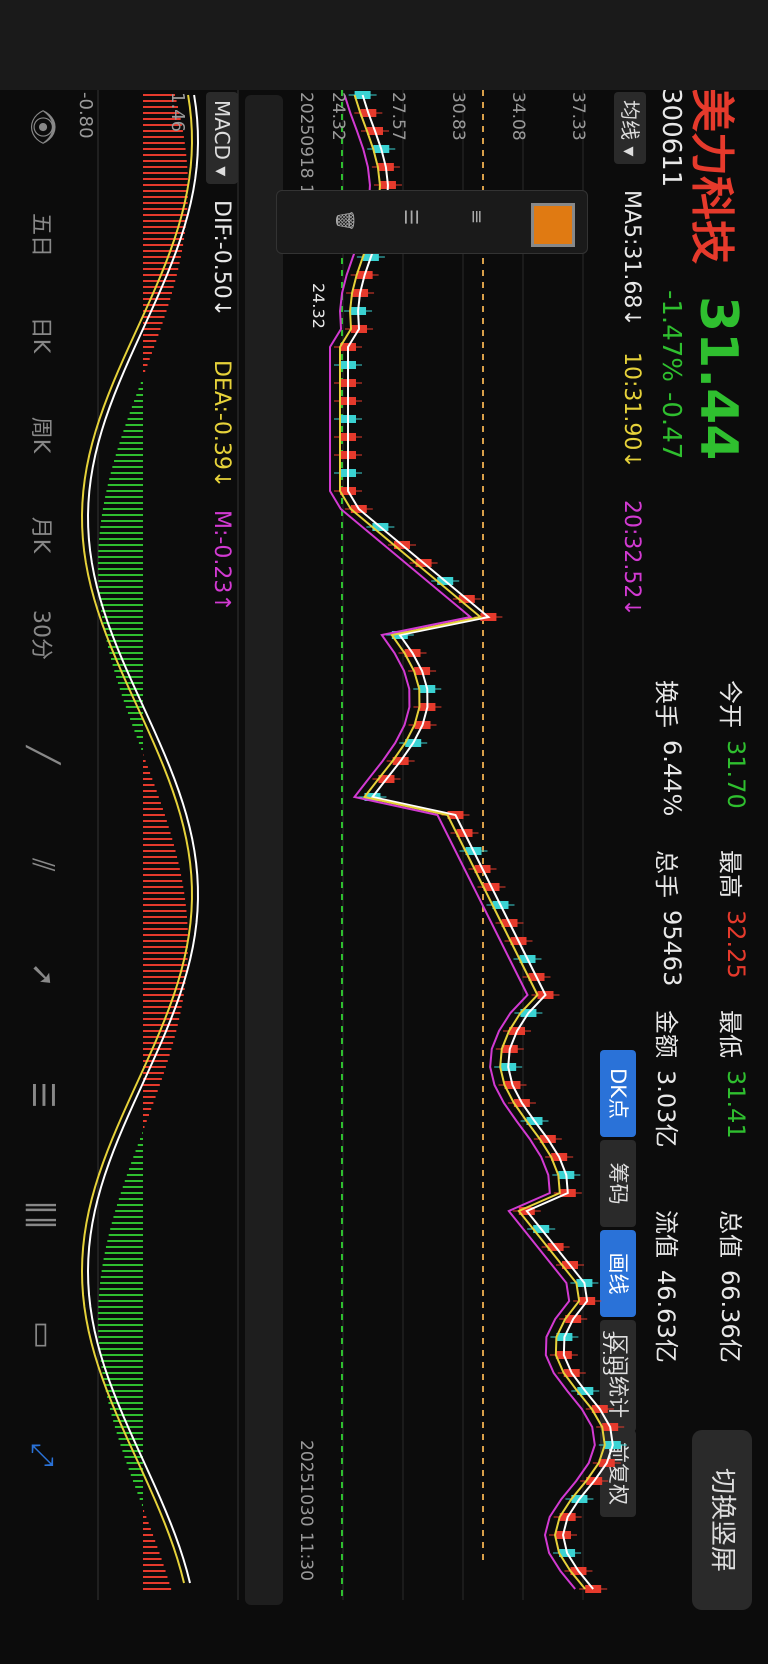 Image resolution: width=768 pixels, height=1664 pixels. What do you see at coordinates (408, 222) in the screenshot?
I see `line-width-icon: ☰` at bounding box center [408, 222].